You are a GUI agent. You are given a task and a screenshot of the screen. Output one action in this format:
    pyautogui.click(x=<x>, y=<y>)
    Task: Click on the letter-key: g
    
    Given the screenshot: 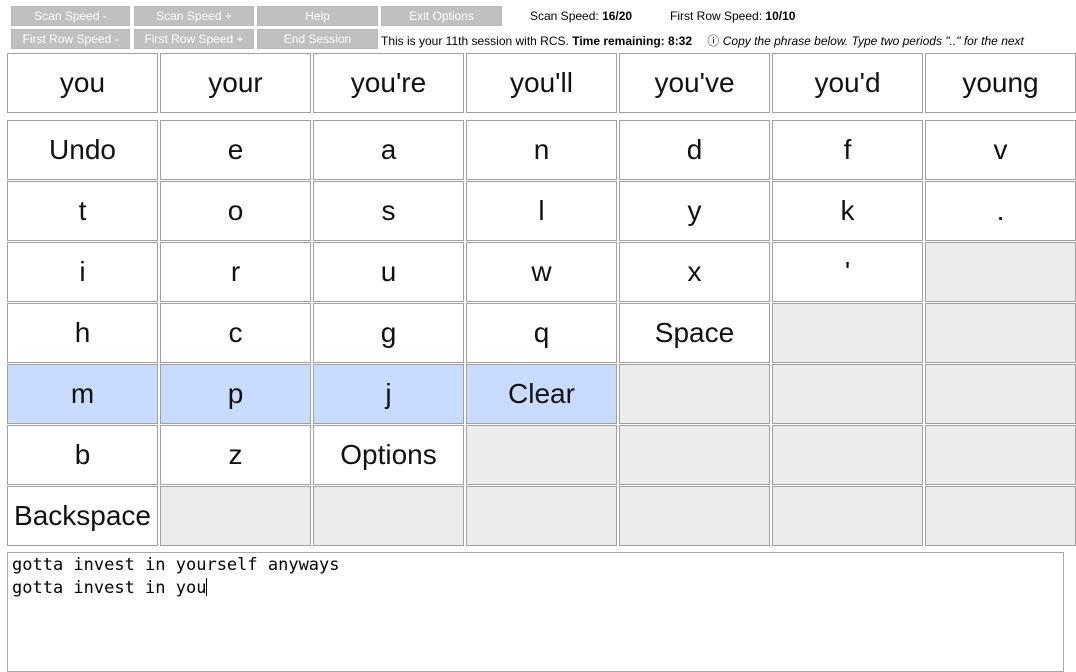 What is the action you would take?
    pyautogui.click(x=388, y=333)
    